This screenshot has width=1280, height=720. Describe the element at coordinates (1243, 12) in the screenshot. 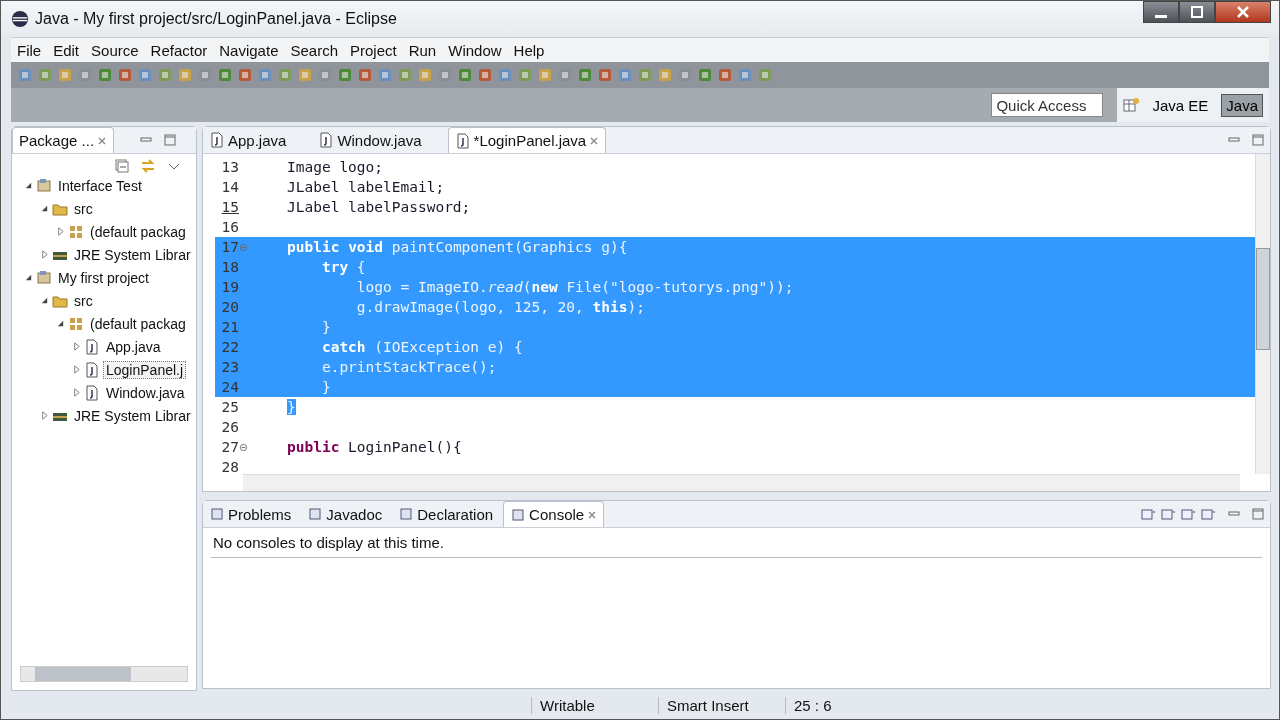

I see `close-button` at that location.